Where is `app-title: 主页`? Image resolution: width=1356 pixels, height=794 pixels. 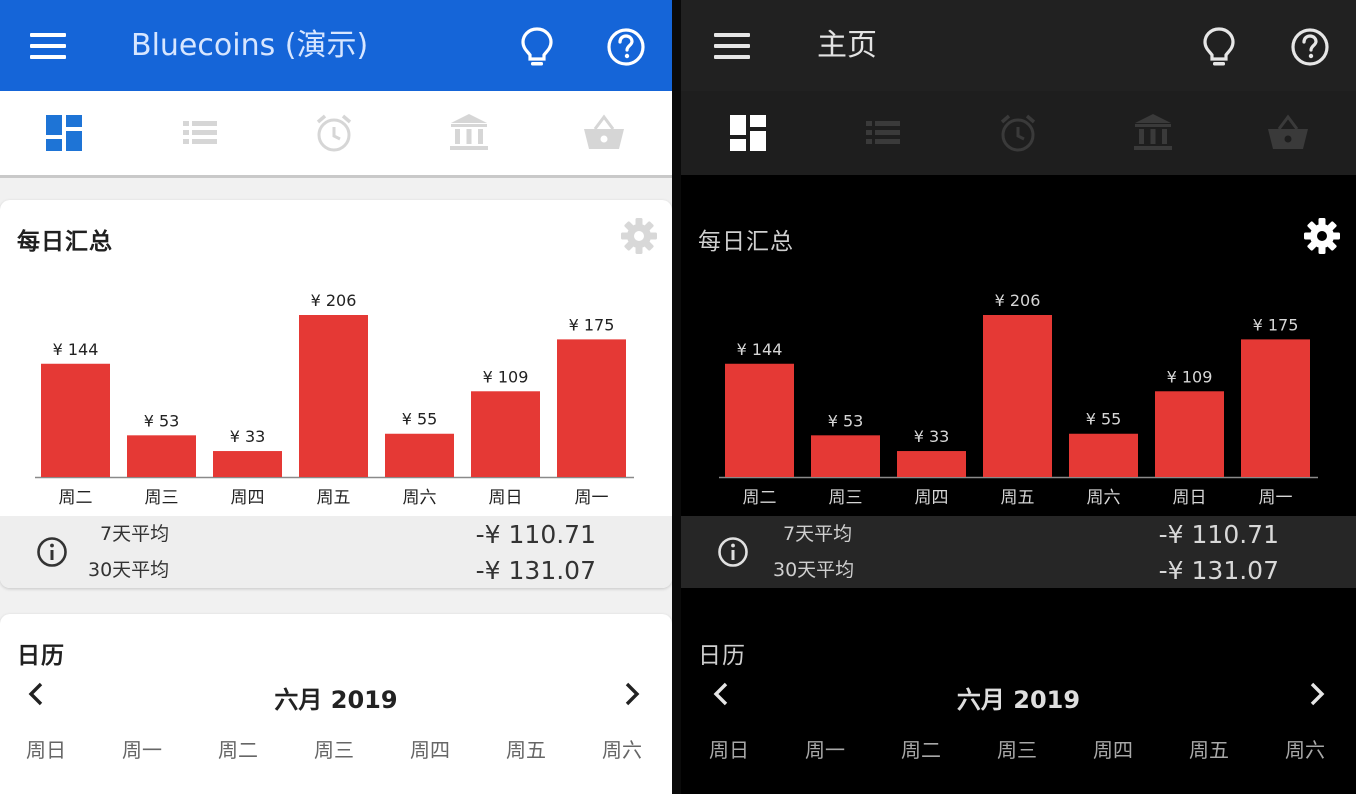 app-title: 主页 is located at coordinates (847, 45).